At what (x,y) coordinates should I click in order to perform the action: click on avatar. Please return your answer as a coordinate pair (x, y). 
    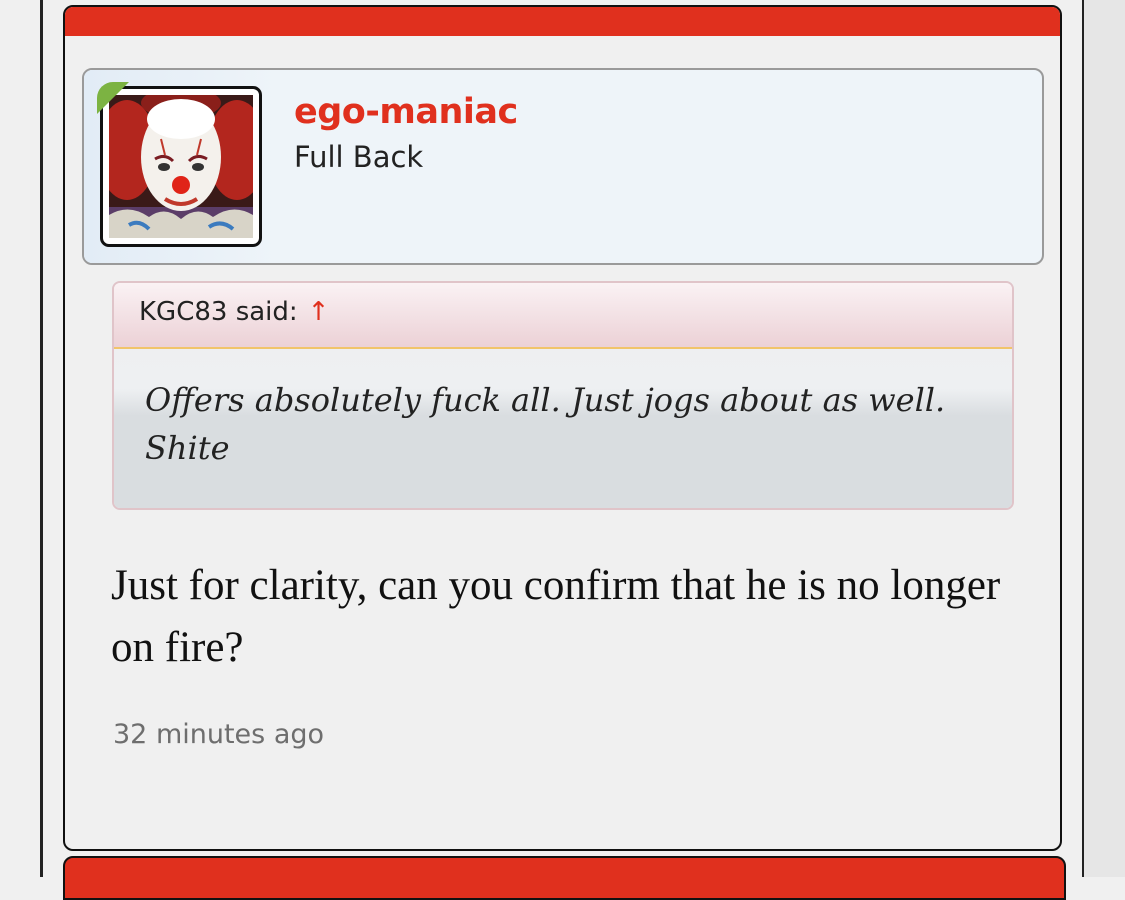
    Looking at the image, I should click on (181, 166).